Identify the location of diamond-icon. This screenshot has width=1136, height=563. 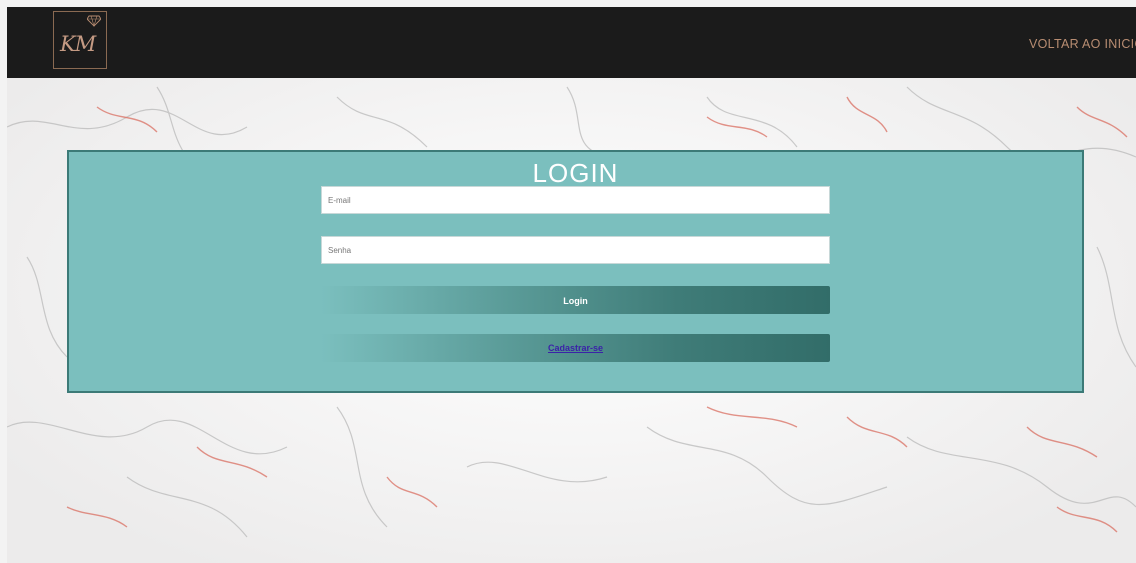
(94, 21).